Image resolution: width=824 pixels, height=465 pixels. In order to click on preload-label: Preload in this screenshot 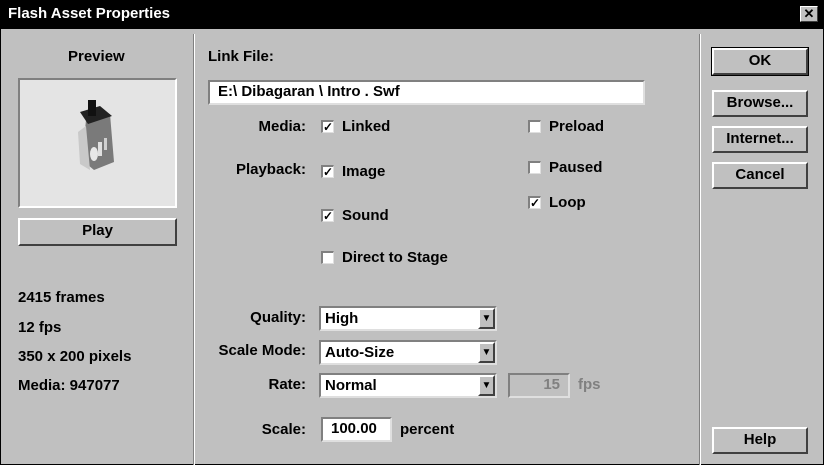, I will do `click(577, 126)`.